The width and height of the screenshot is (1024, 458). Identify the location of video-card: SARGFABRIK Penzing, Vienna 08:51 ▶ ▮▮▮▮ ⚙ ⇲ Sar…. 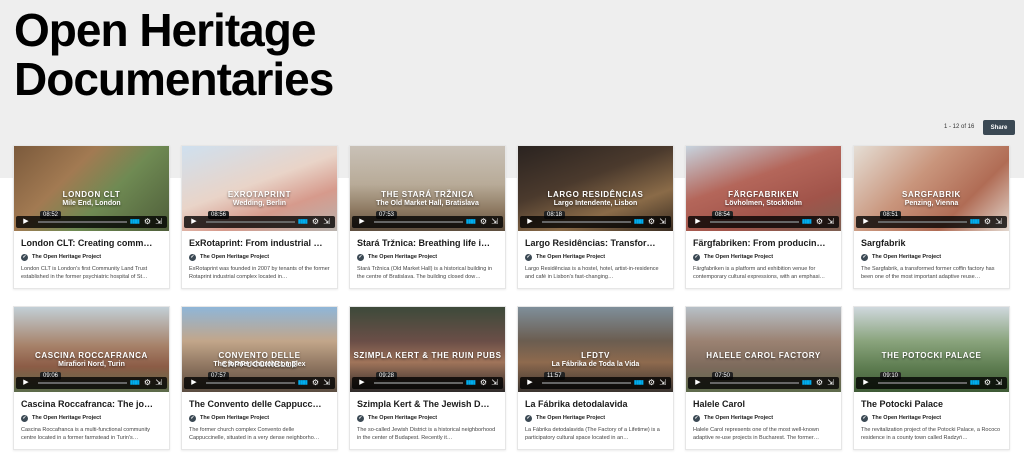
(931, 217).